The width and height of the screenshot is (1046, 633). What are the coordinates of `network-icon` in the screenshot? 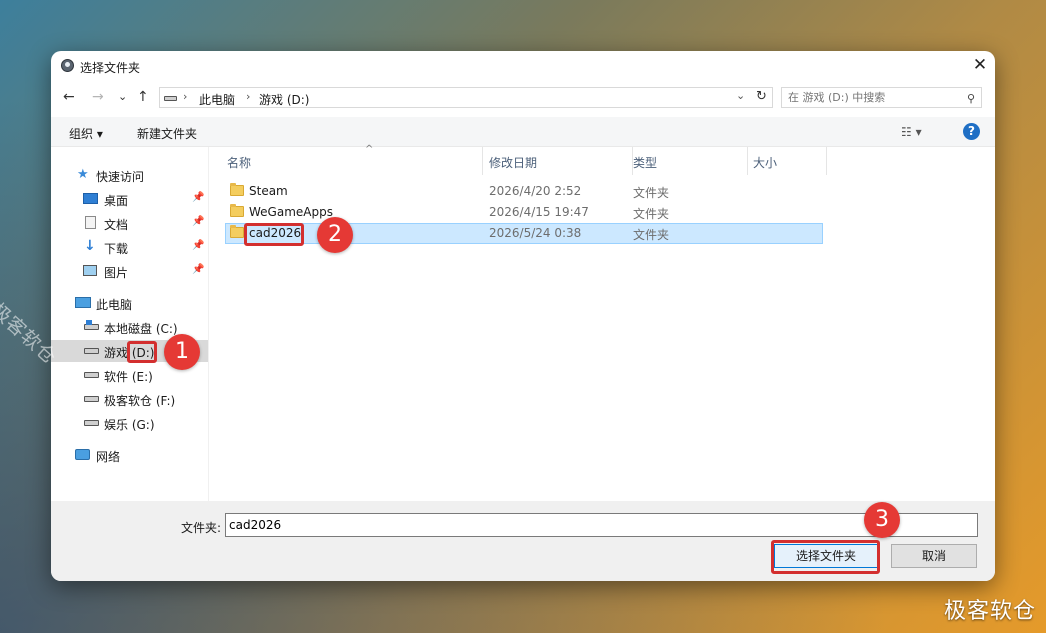 It's located at (82, 454).